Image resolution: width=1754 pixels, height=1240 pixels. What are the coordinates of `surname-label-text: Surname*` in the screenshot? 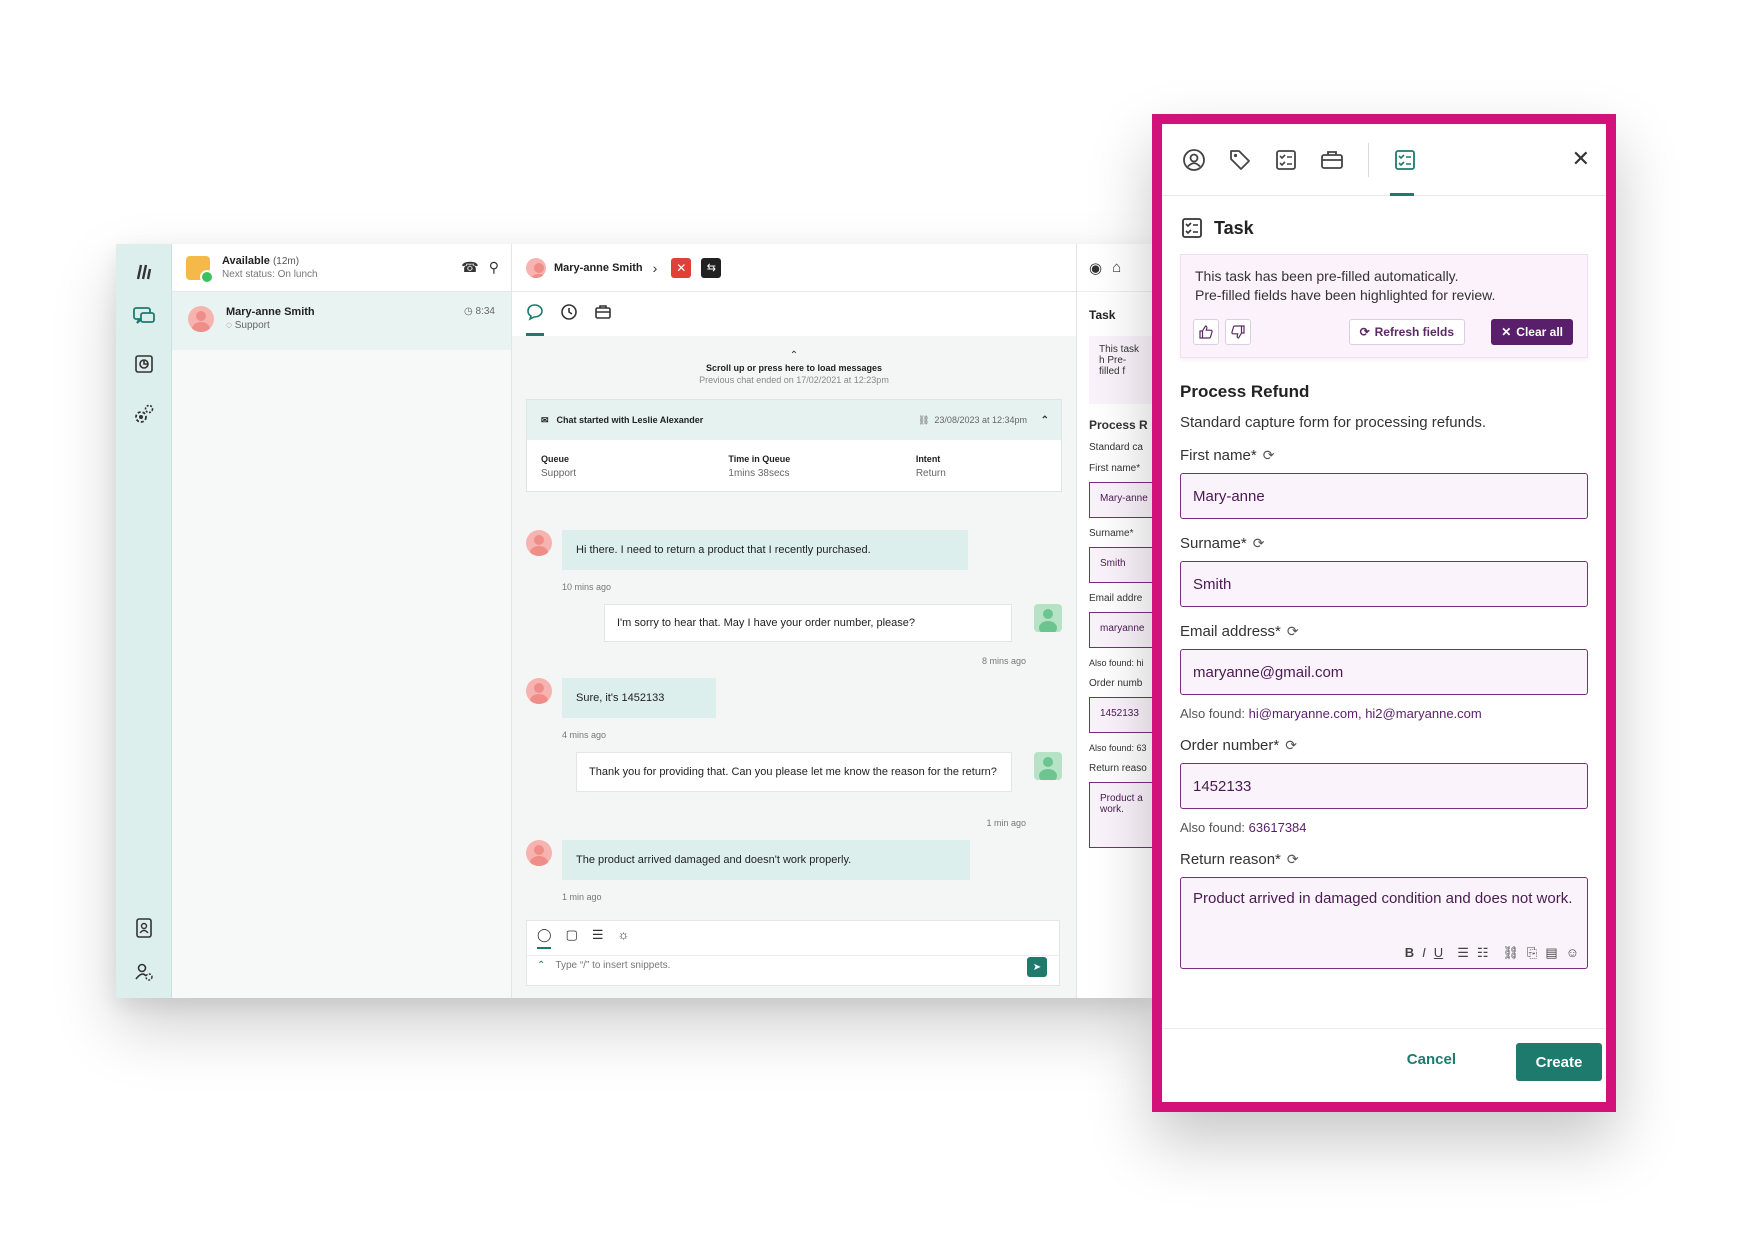 It's located at (1213, 543).